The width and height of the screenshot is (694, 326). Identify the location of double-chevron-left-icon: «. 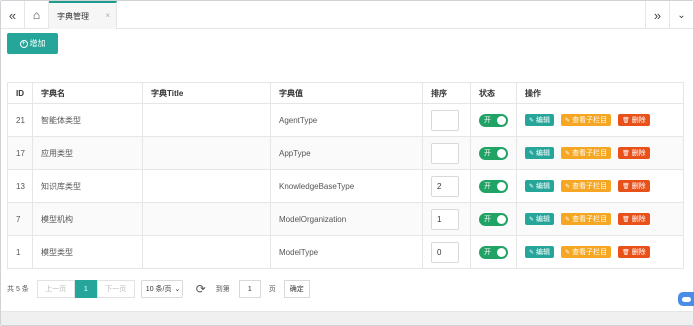
(12, 15).